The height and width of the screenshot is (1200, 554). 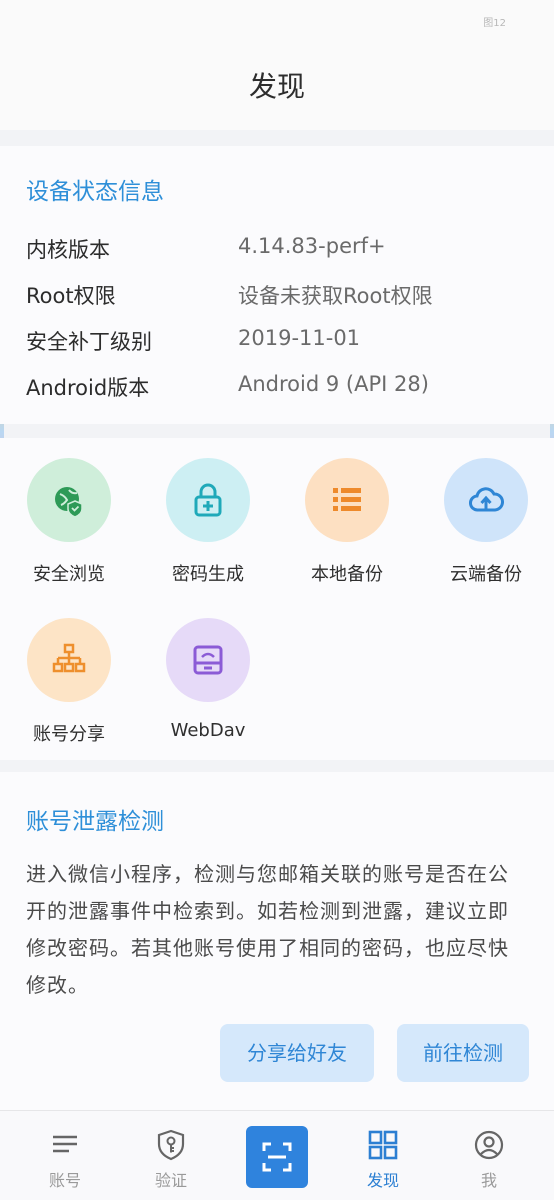 I want to click on tool-account-share: 账号分享, so click(x=68, y=671).